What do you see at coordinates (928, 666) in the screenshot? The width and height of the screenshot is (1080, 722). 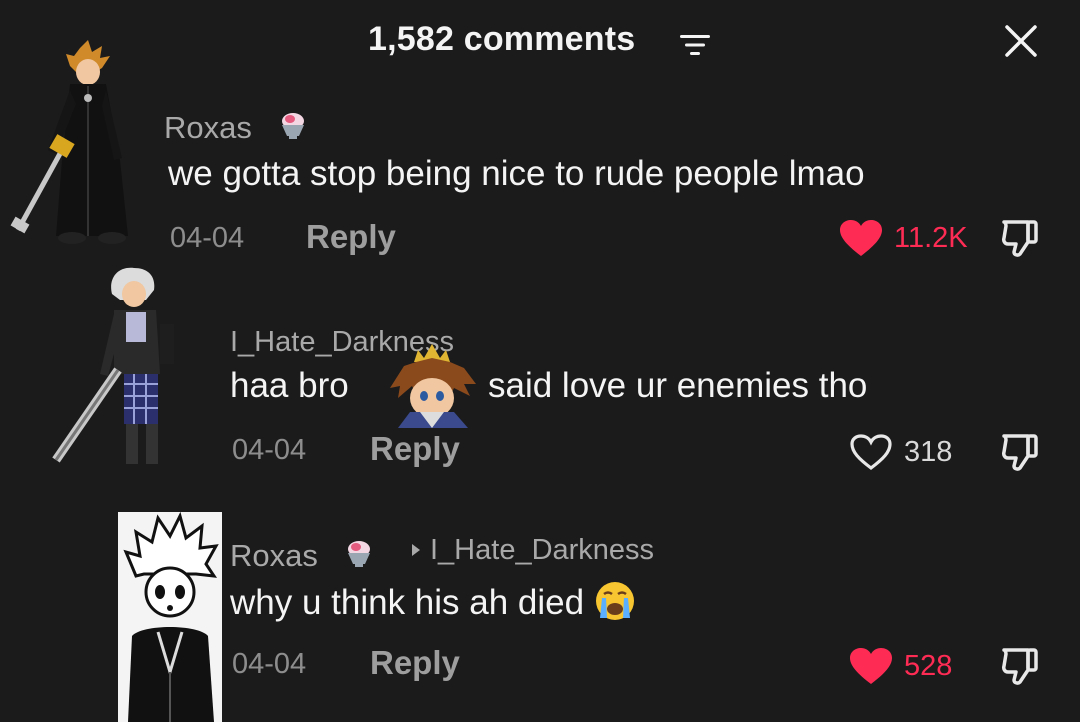 I see `like-count: 528` at bounding box center [928, 666].